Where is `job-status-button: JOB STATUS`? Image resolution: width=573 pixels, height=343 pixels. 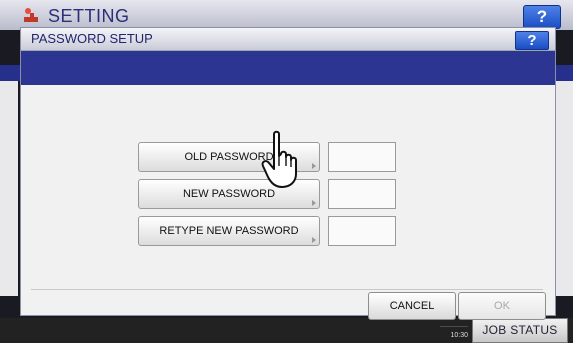
job-status-button: JOB STATUS is located at coordinates (520, 330).